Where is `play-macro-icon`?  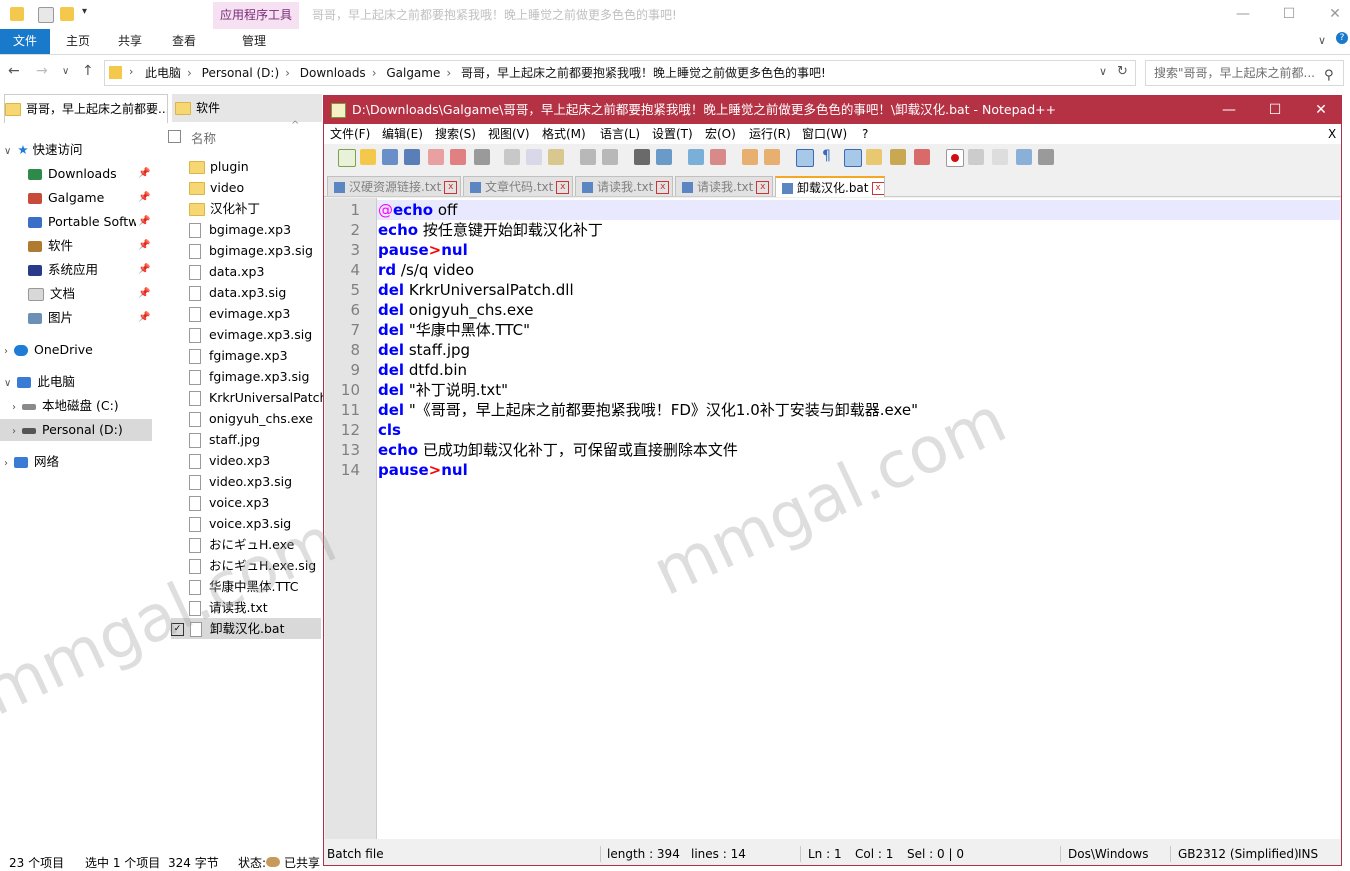
play-macro-icon is located at coordinates (1000, 157).